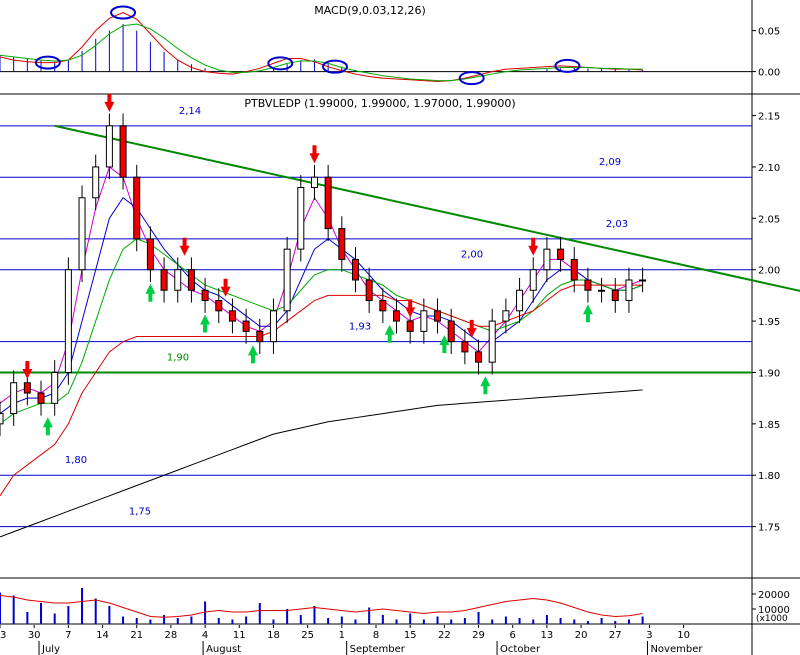  What do you see at coordinates (769, 168) in the screenshot?
I see `price-tick-label: 2.10` at bounding box center [769, 168].